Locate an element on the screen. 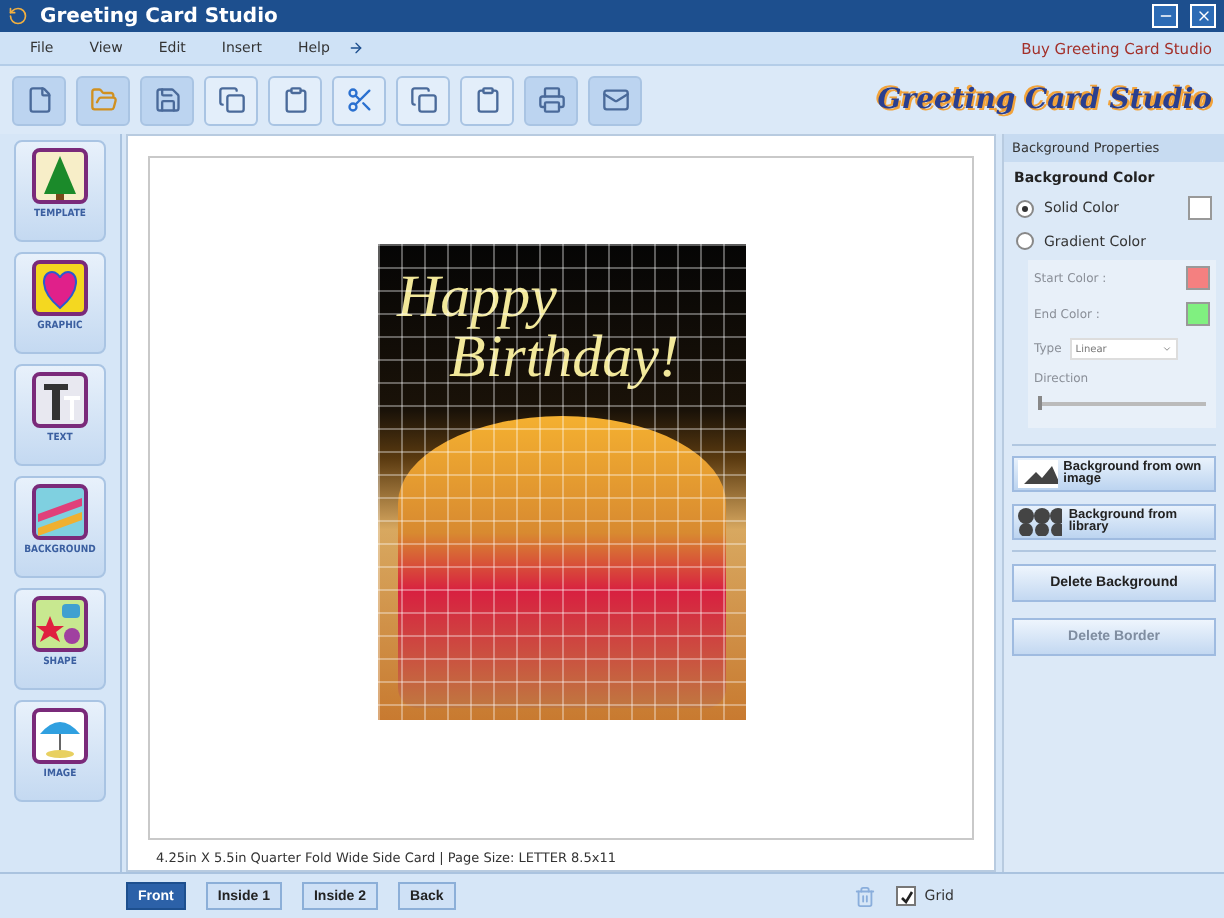  arrow-icon is located at coordinates (355, 48).